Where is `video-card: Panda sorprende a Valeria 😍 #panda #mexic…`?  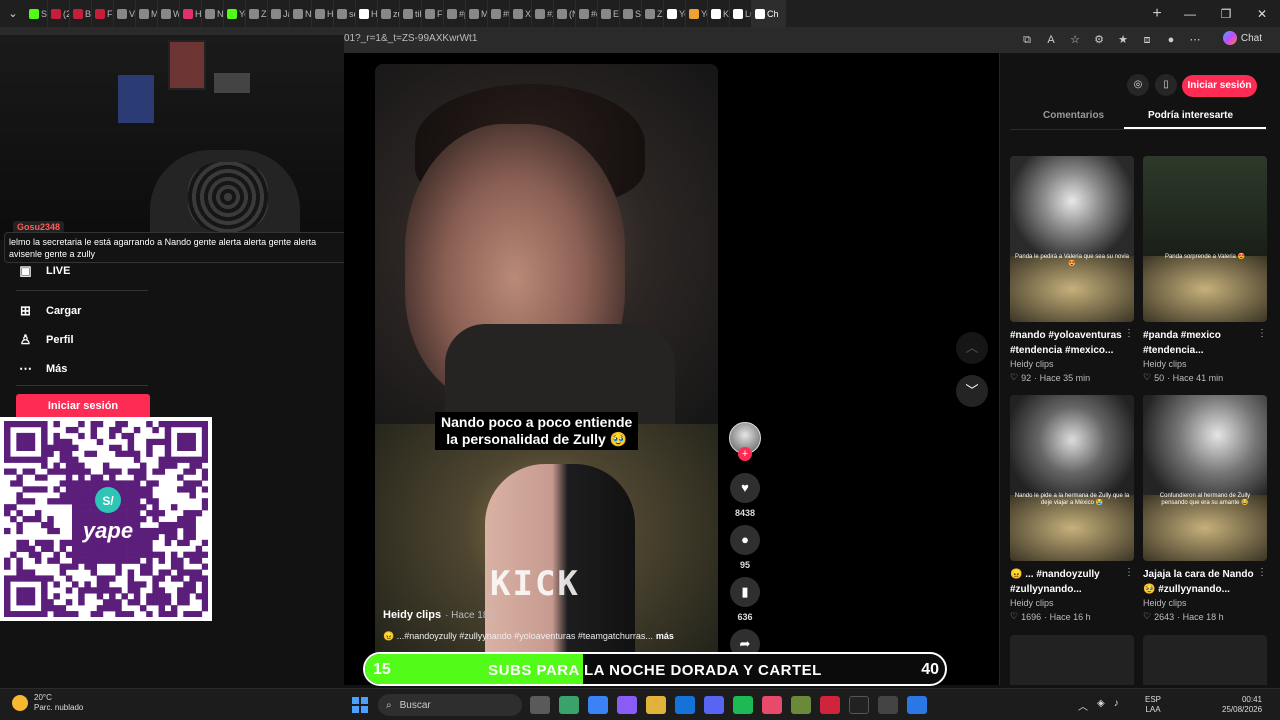
video-card: Panda sorprende a Valeria 😍 #panda #mexic… is located at coordinates (1205, 269).